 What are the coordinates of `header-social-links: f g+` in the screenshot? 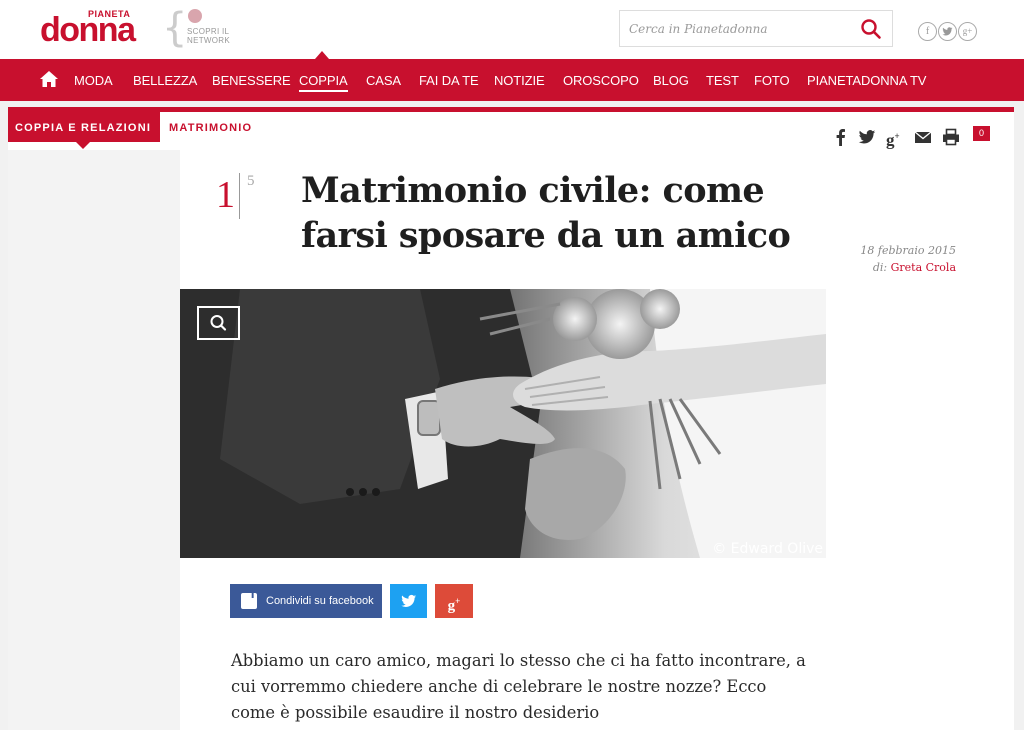 It's located at (949, 32).